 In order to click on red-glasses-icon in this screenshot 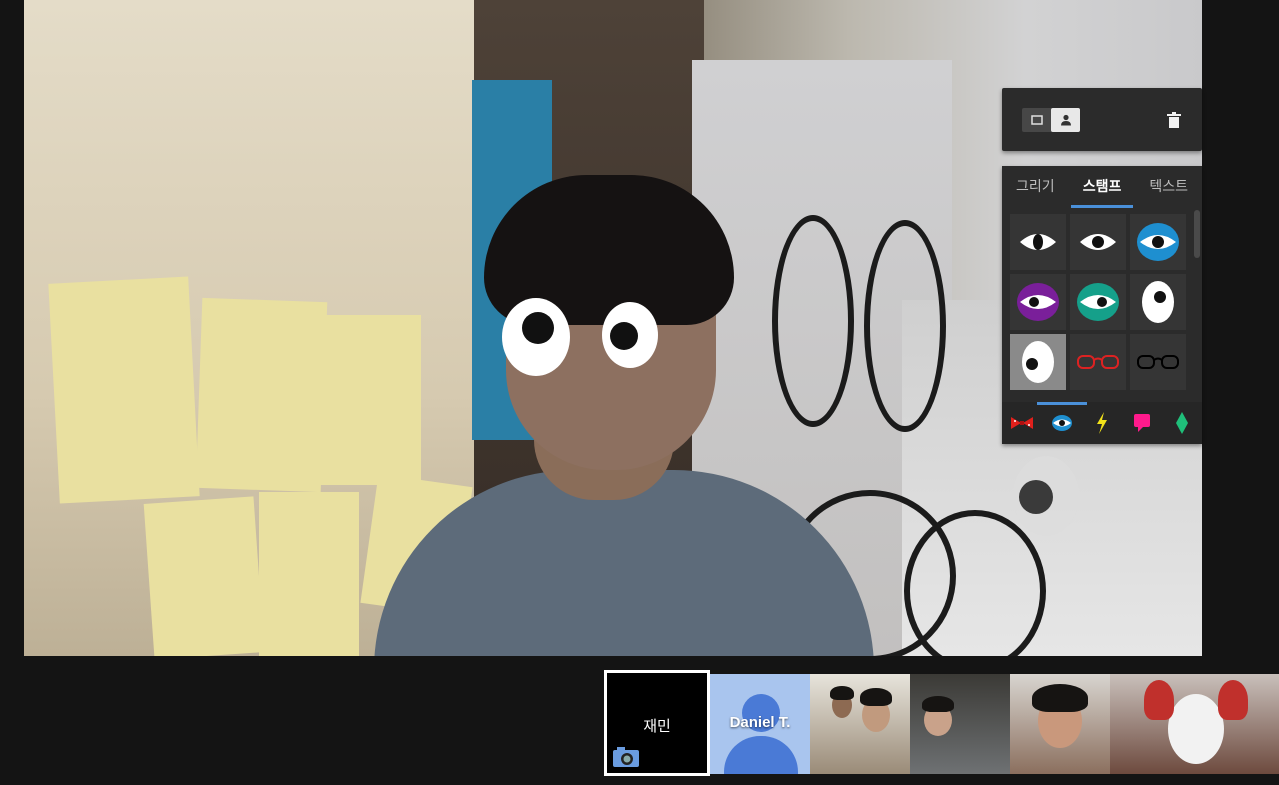, I will do `click(1098, 362)`.